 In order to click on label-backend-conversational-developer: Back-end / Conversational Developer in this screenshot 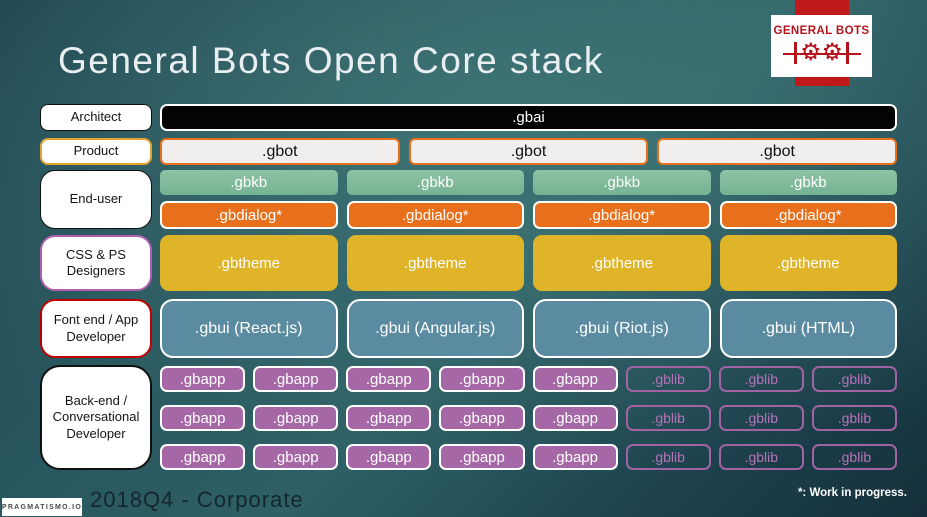, I will do `click(96, 417)`.